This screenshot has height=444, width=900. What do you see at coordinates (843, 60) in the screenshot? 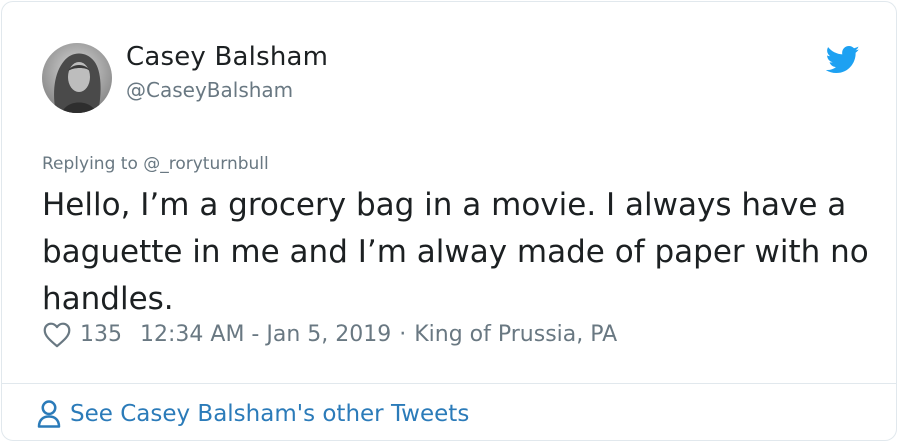
I see `twitter-bird-icon` at bounding box center [843, 60].